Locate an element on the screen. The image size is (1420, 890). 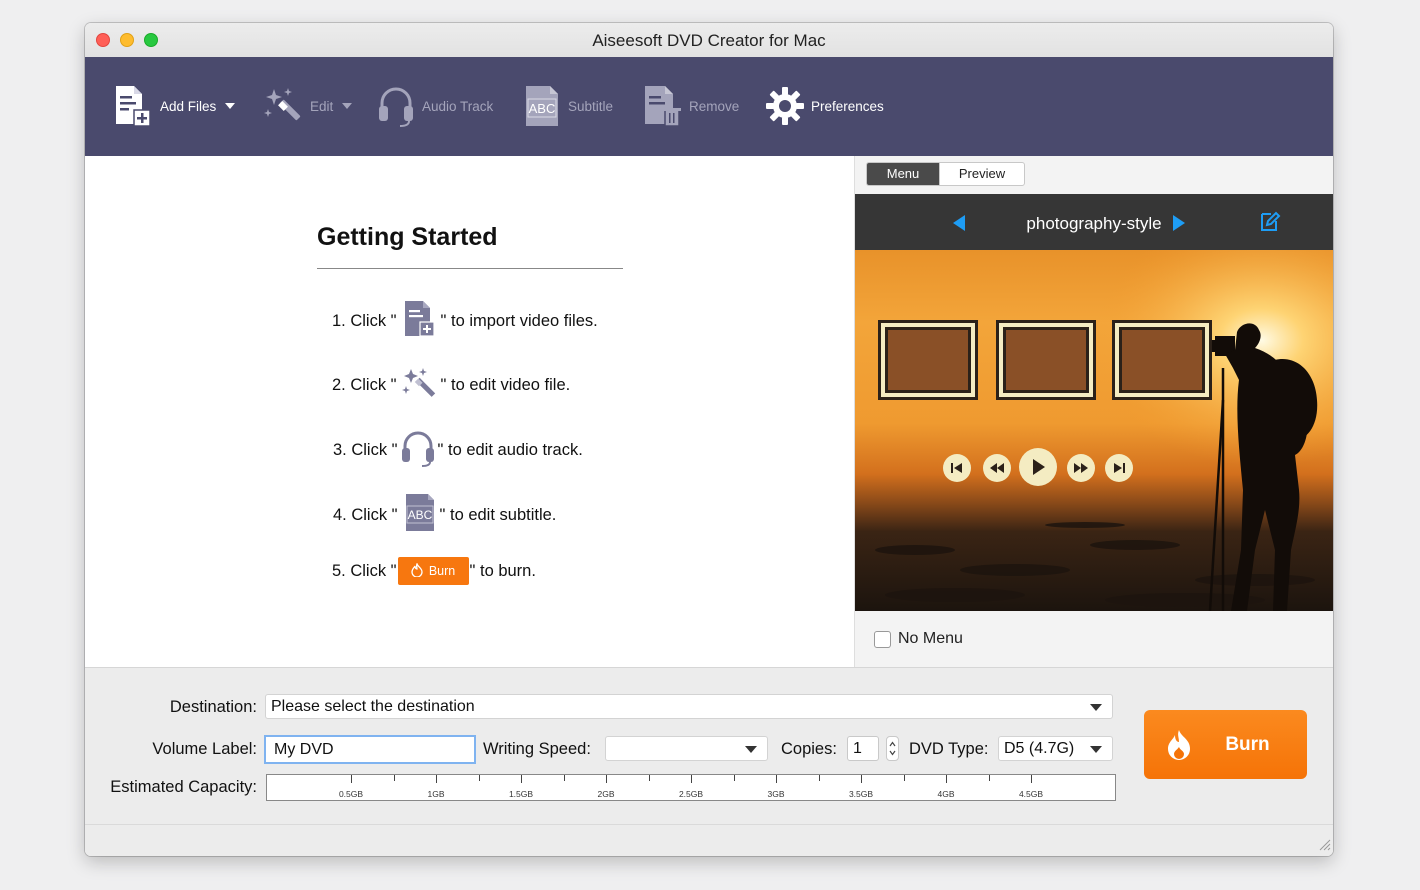
capacity-tick-label: 1GB is located at coordinates (436, 794).